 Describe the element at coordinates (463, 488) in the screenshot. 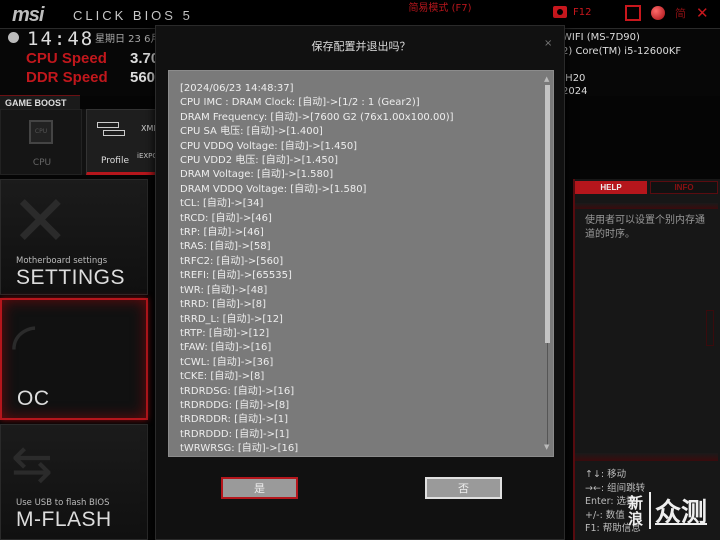

I see `no-button: 否` at that location.